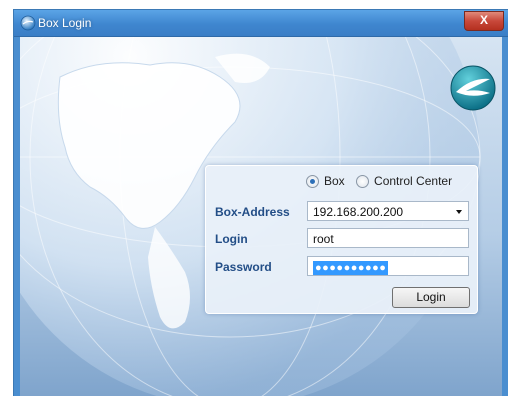 The width and height of the screenshot is (508, 396). Describe the element at coordinates (65, 23) in the screenshot. I see `window-title: Box Login` at that location.